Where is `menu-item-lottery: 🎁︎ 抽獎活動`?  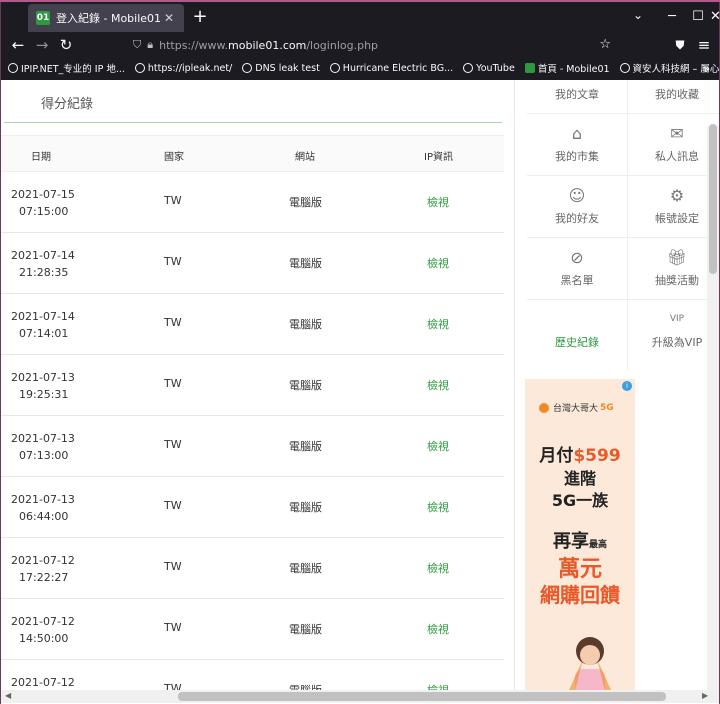
menu-item-lottery: 🎁︎ 抽獎活動 is located at coordinates (673, 269).